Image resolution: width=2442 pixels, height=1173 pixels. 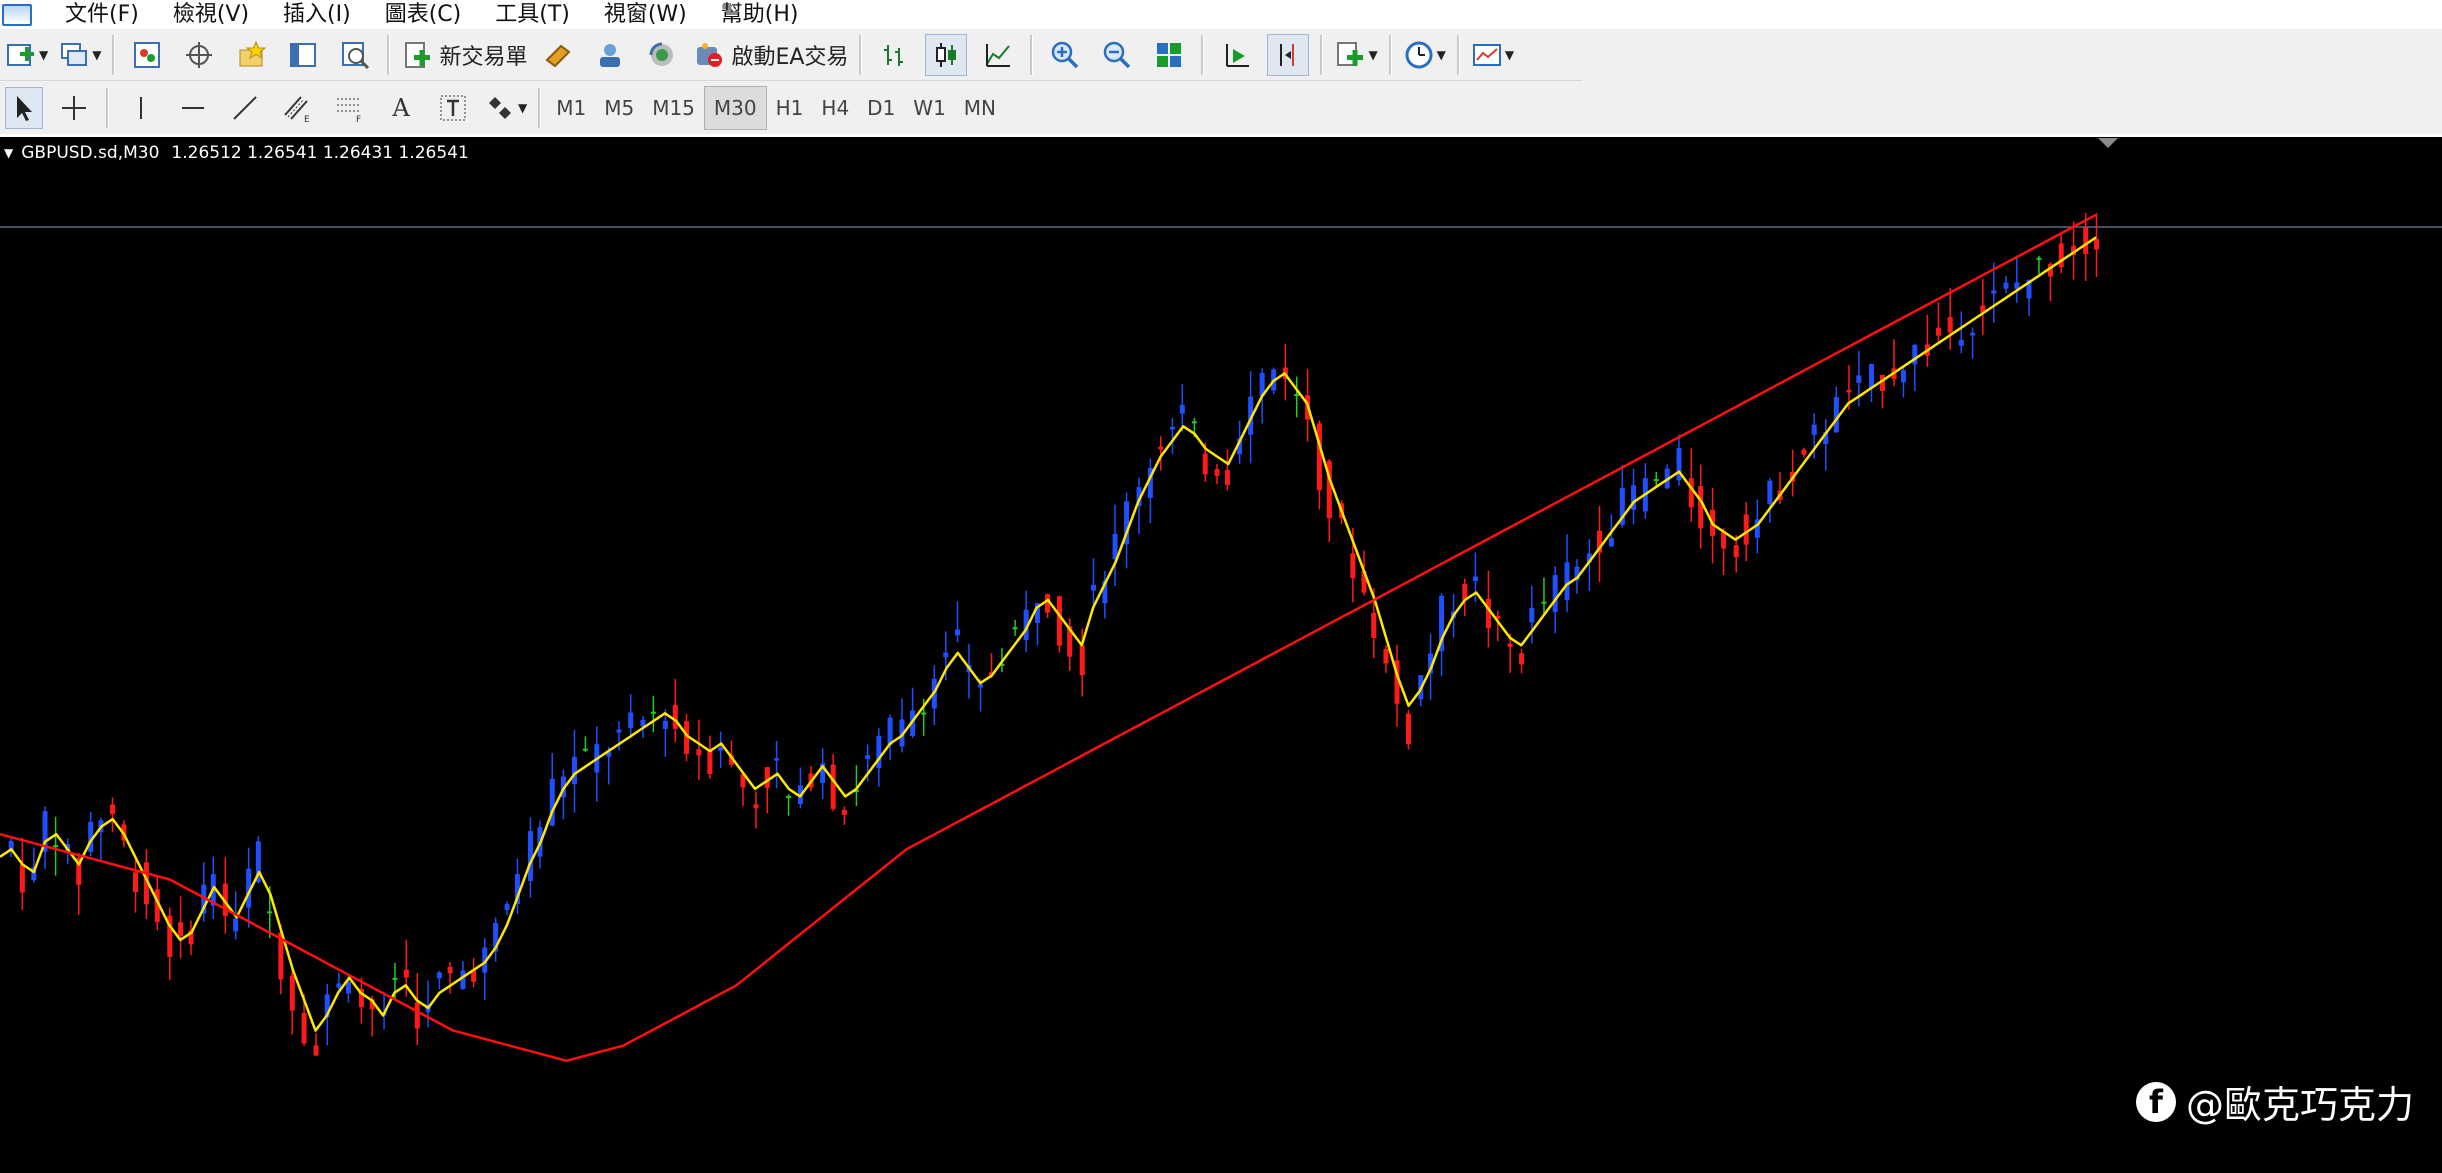 I want to click on trendline-button, so click(x=245, y=108).